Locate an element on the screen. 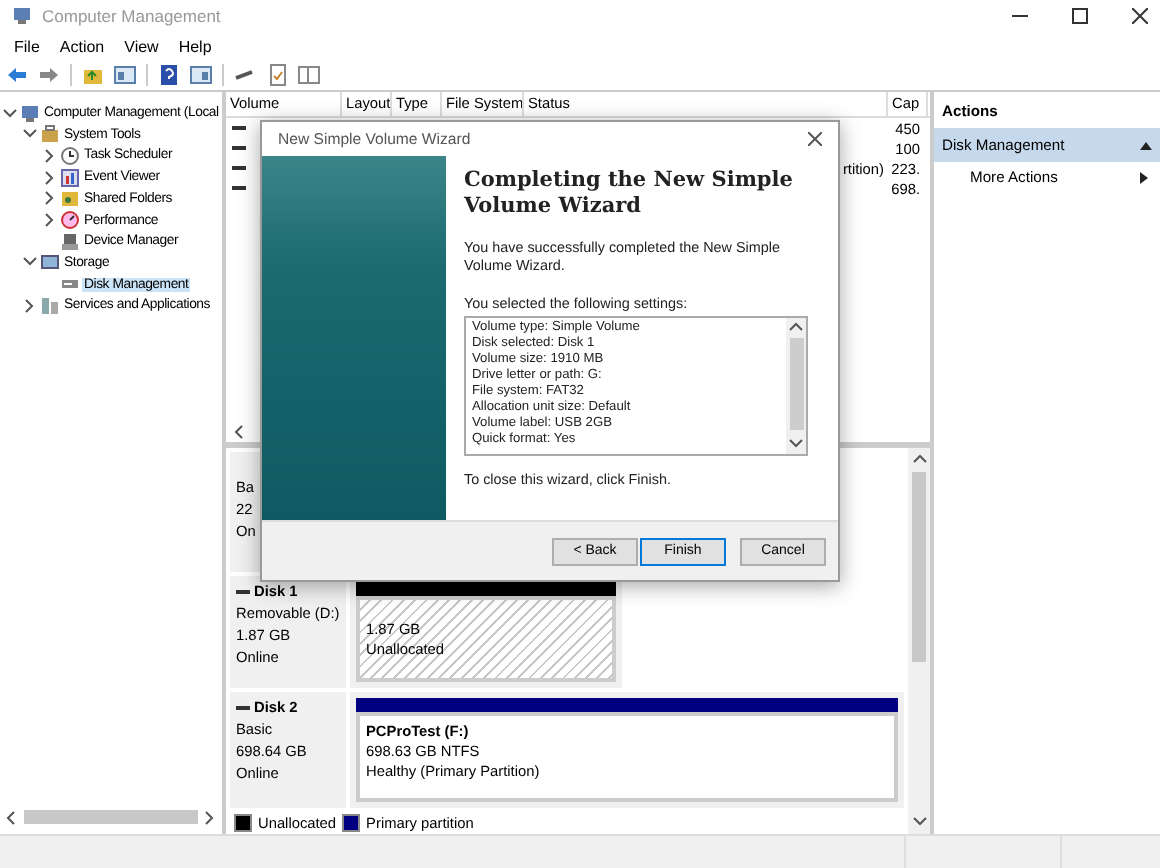  window-icon is located at coordinates (309, 74).